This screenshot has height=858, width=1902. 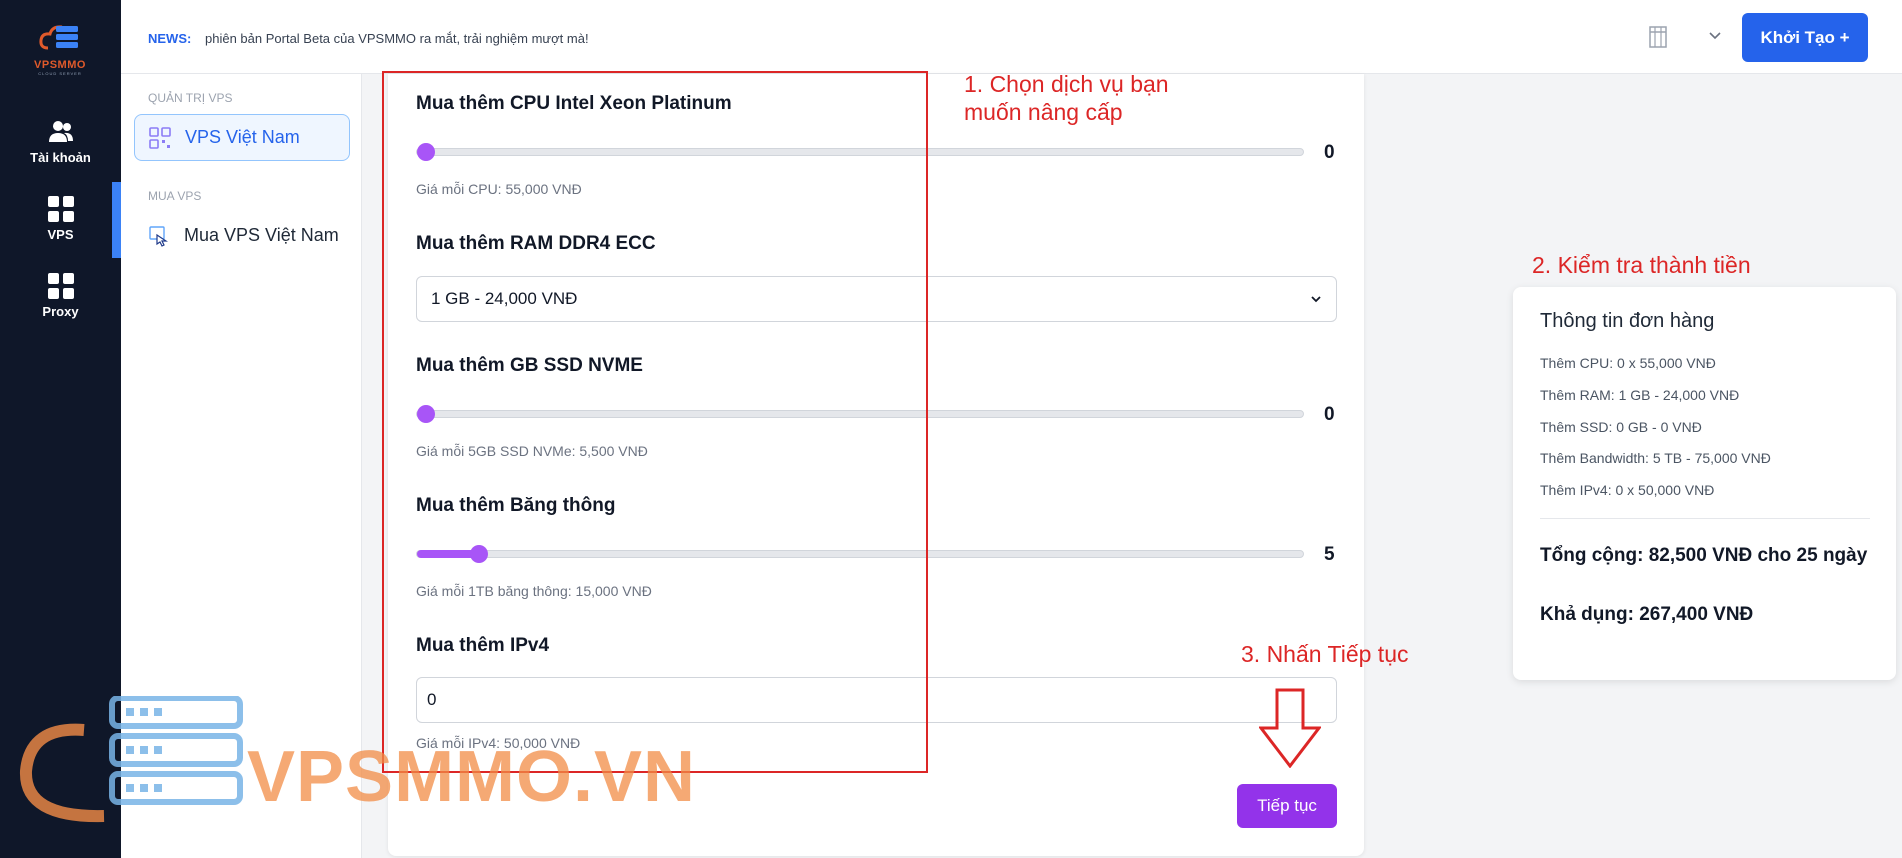 What do you see at coordinates (1066, 98) in the screenshot?
I see `annotation-step1: 1. Chọn dịch vụ bạn muốn nâng cấp` at bounding box center [1066, 98].